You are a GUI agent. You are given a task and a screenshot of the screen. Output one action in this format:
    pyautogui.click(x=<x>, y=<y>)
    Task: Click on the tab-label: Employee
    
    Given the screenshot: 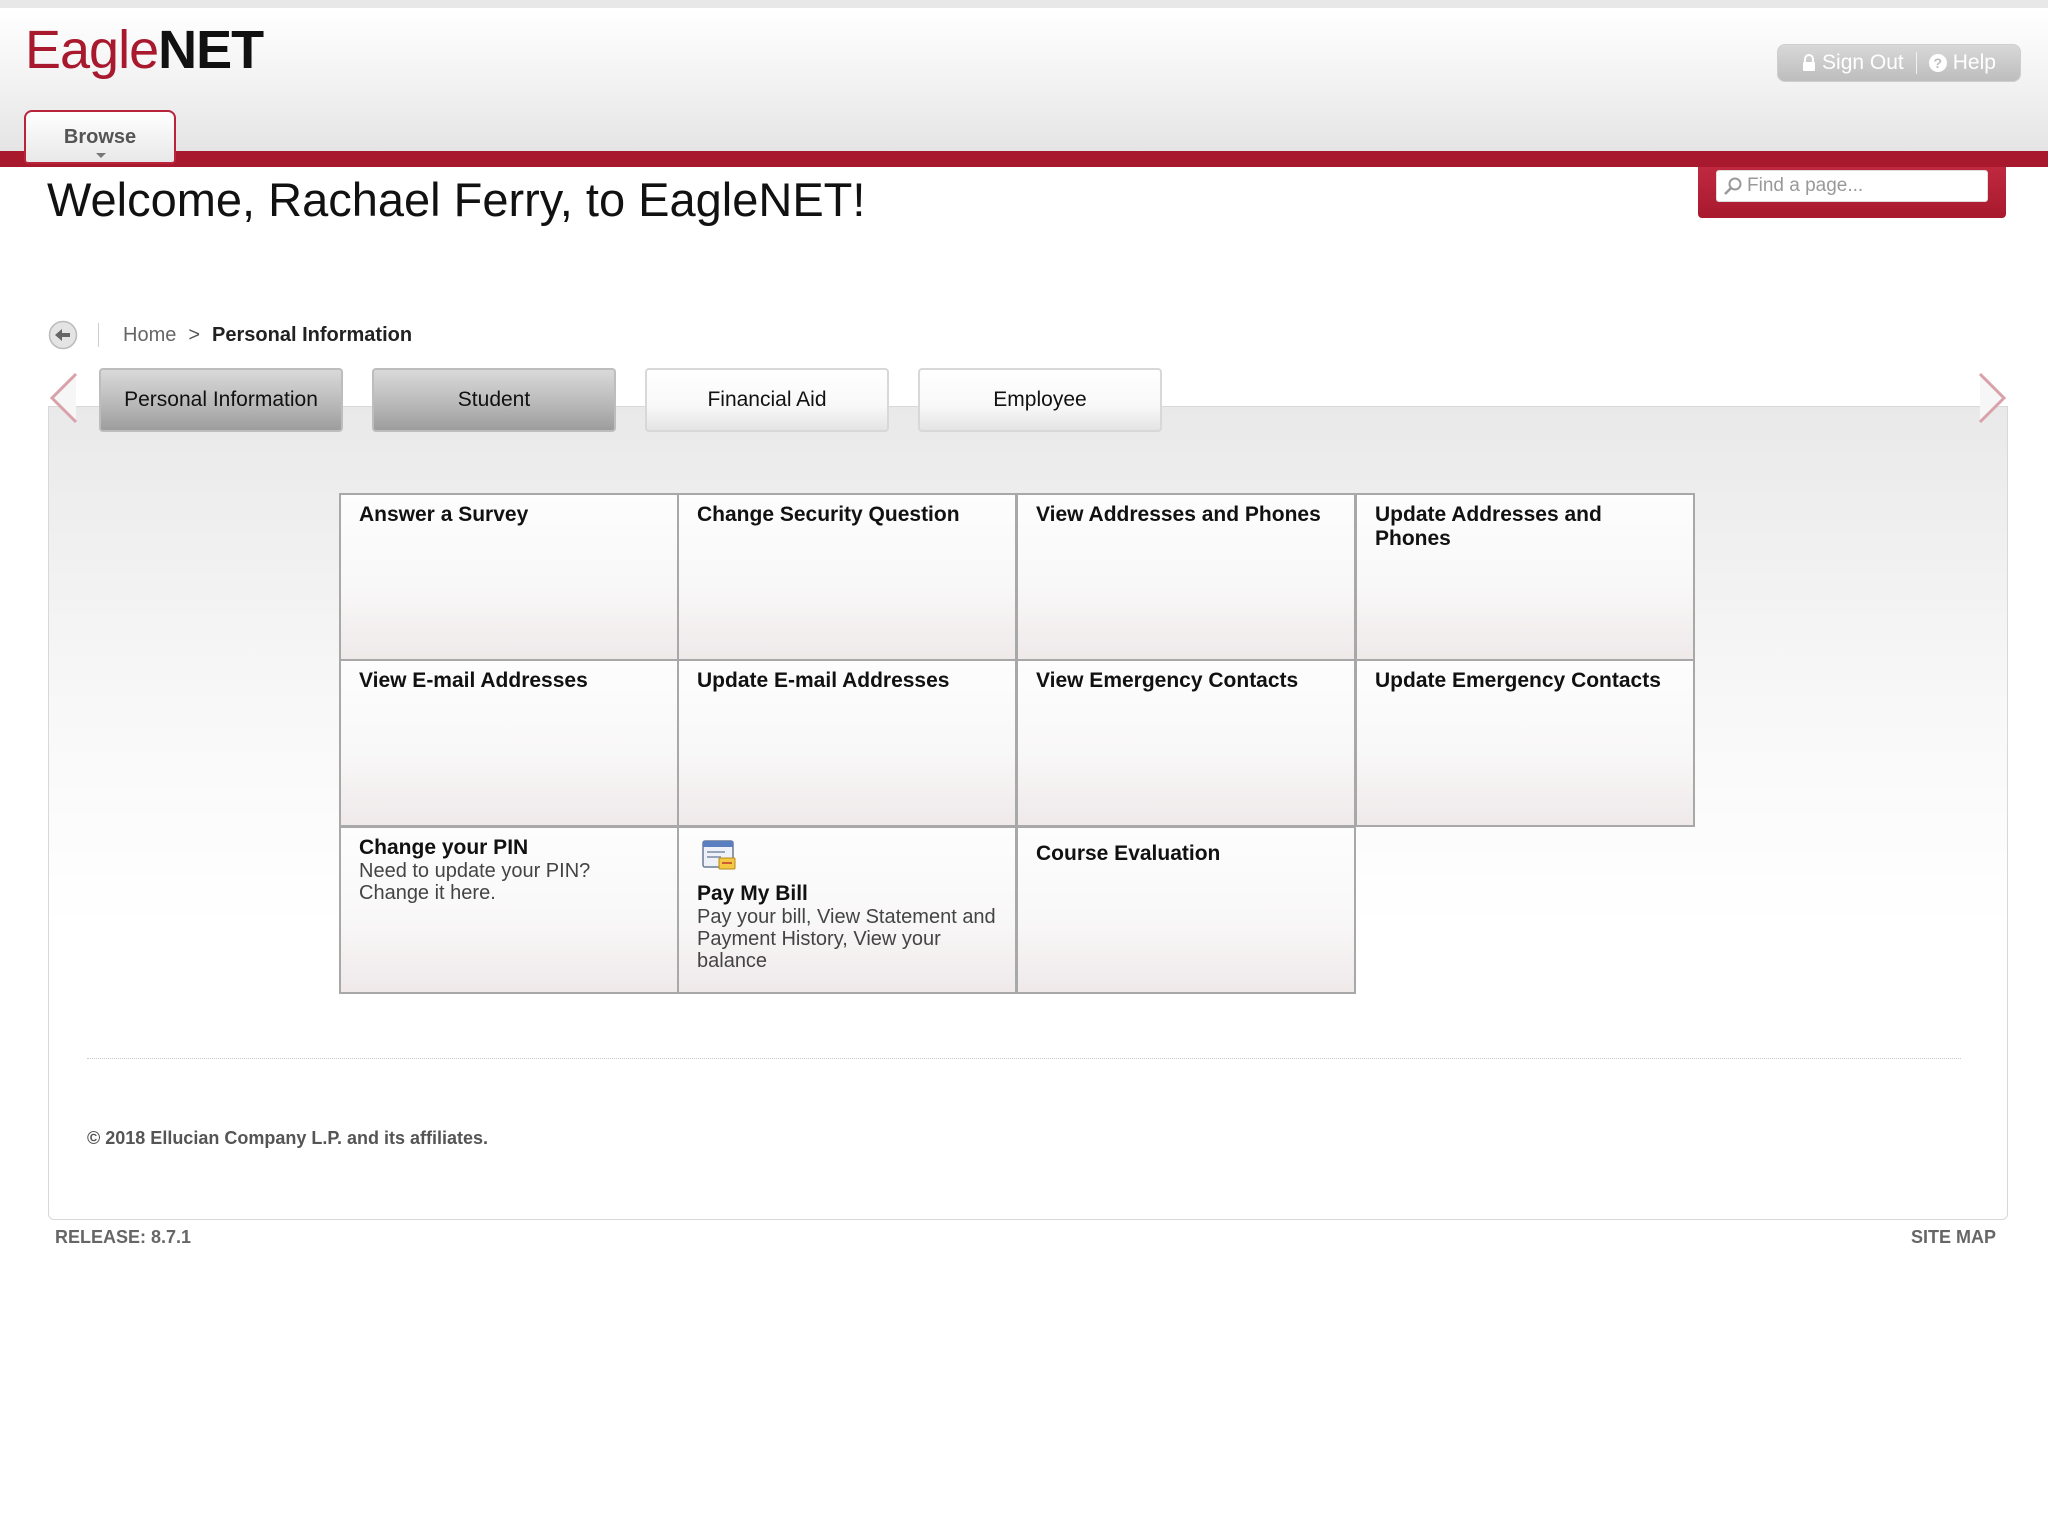 What is the action you would take?
    pyautogui.click(x=1040, y=399)
    